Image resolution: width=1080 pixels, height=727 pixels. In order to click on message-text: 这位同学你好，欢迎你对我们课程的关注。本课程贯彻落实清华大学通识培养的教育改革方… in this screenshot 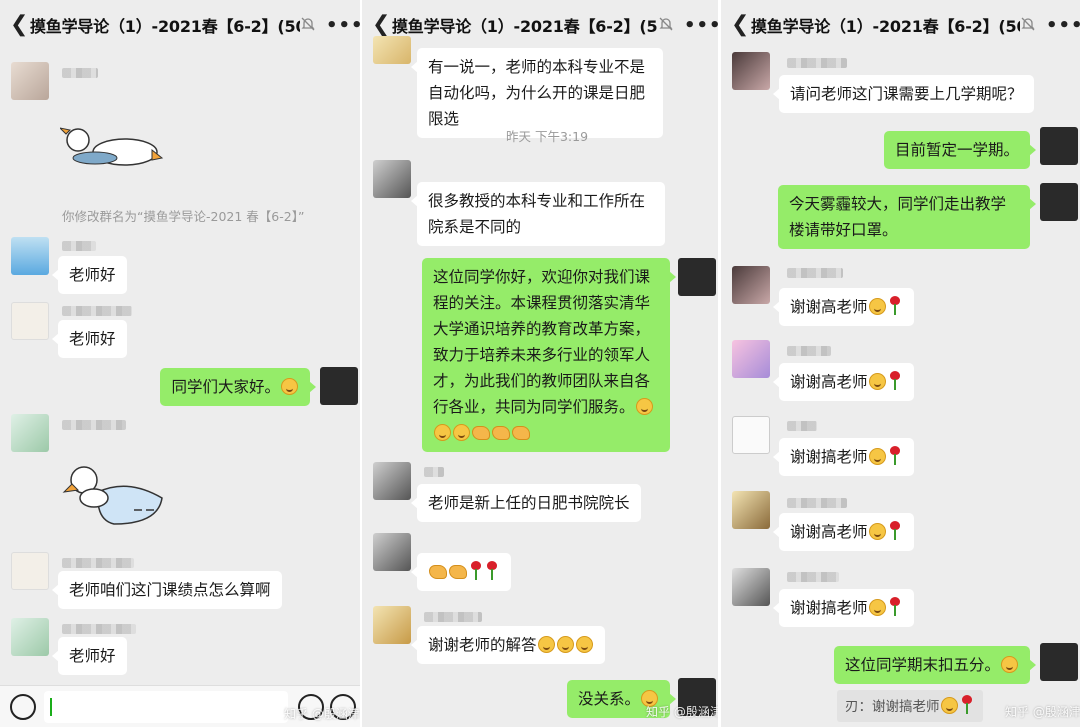, I will do `click(542, 342)`.